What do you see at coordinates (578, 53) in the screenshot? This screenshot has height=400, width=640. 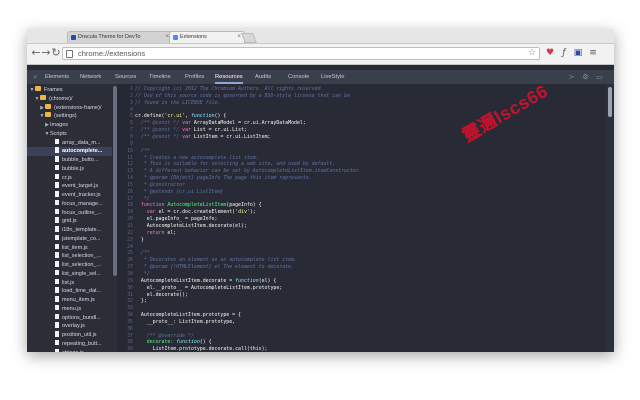 I see `page-icon: ▣` at bounding box center [578, 53].